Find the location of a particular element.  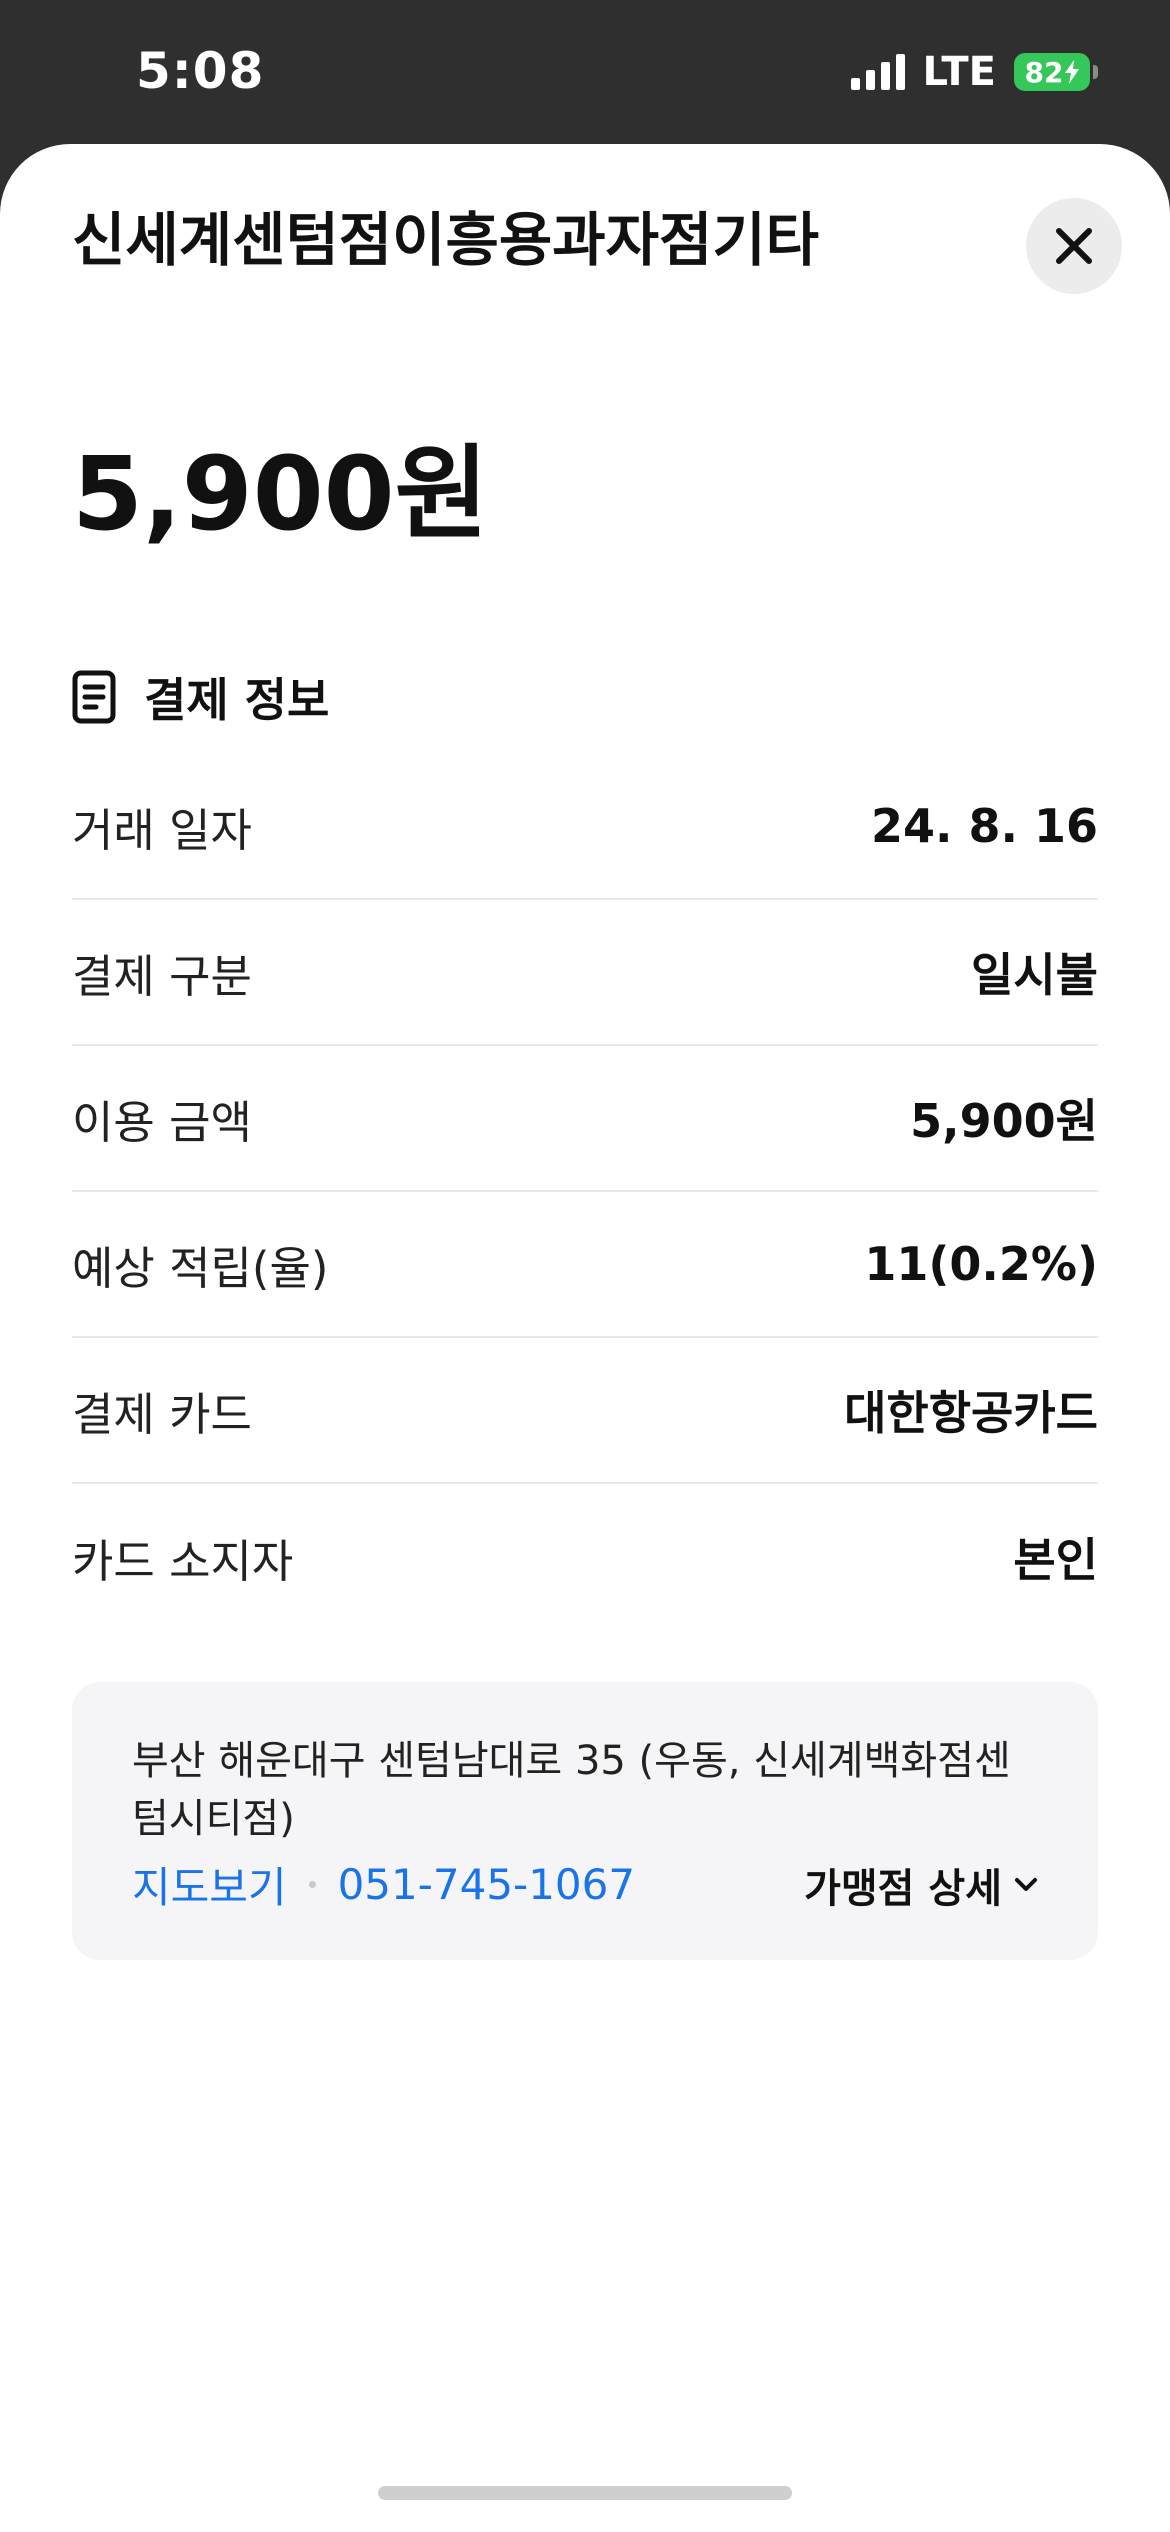

merchant-action-links: 지도보기 051-745-1067 is located at coordinates (383, 1884).